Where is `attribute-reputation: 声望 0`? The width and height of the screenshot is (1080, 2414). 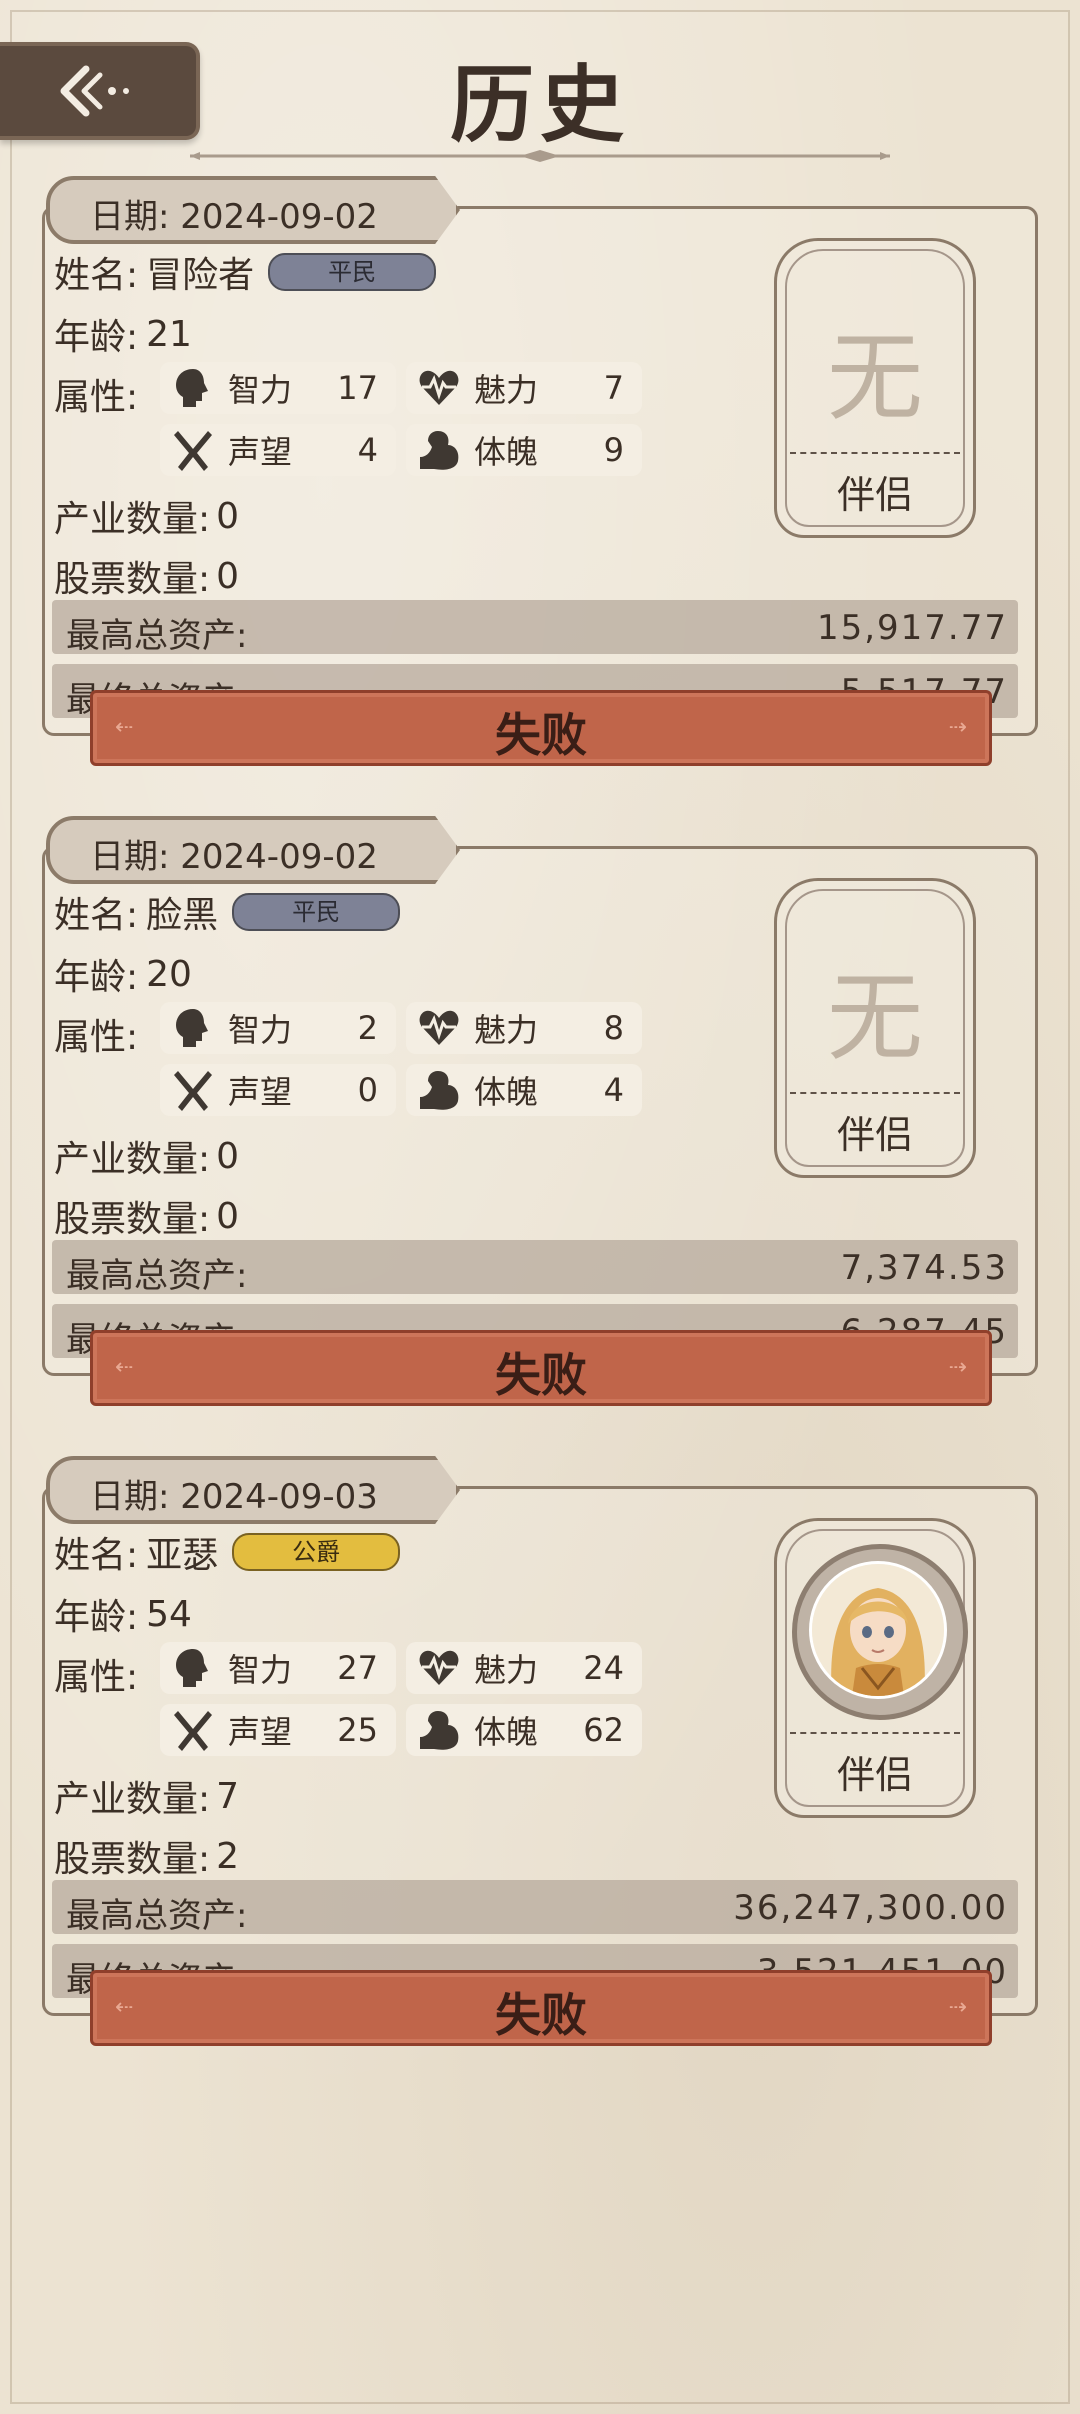
attribute-reputation: 声望 0 is located at coordinates (278, 1090).